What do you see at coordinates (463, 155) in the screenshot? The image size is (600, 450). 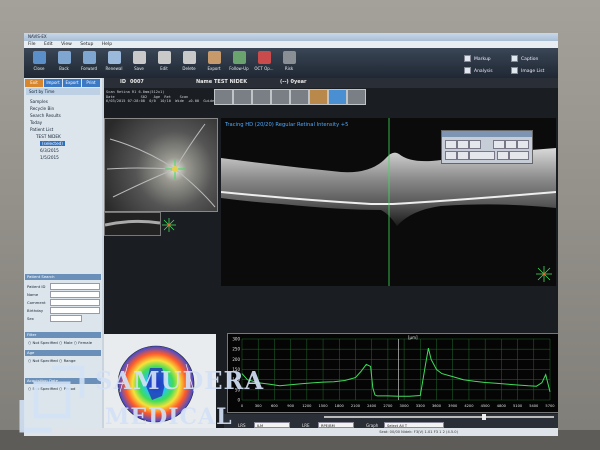 I see `step-back-button` at bounding box center [463, 155].